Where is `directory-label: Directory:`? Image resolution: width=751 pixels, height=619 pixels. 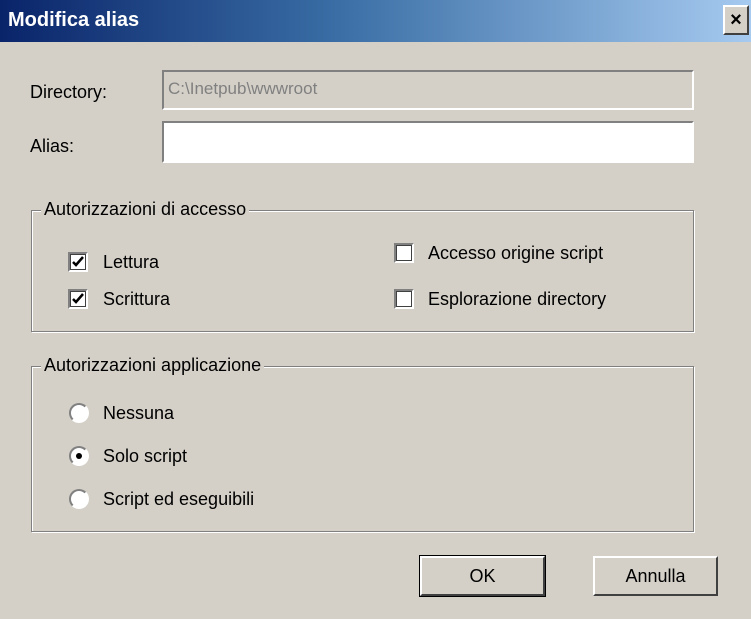 directory-label: Directory: is located at coordinates (69, 92).